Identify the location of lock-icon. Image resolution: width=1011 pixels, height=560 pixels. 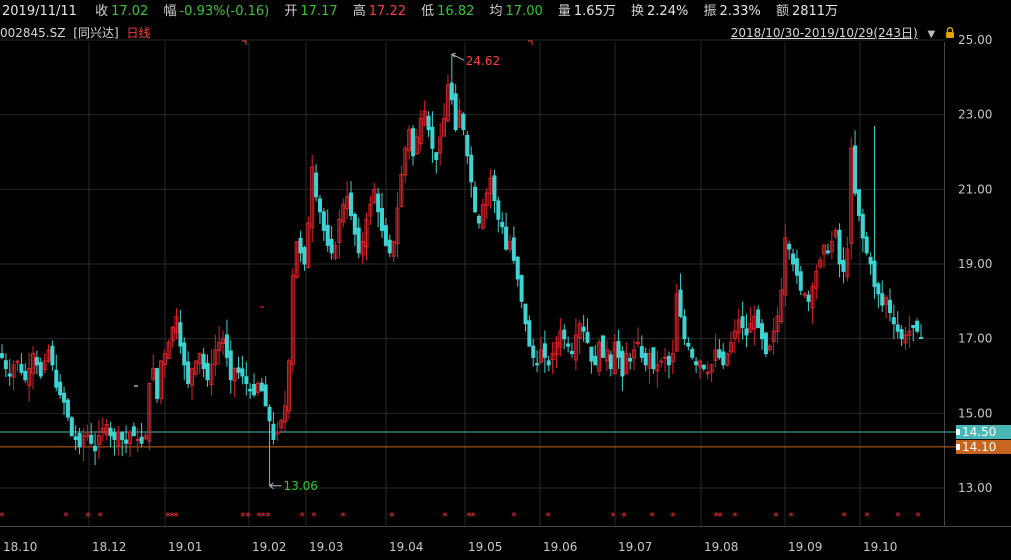
(950, 32).